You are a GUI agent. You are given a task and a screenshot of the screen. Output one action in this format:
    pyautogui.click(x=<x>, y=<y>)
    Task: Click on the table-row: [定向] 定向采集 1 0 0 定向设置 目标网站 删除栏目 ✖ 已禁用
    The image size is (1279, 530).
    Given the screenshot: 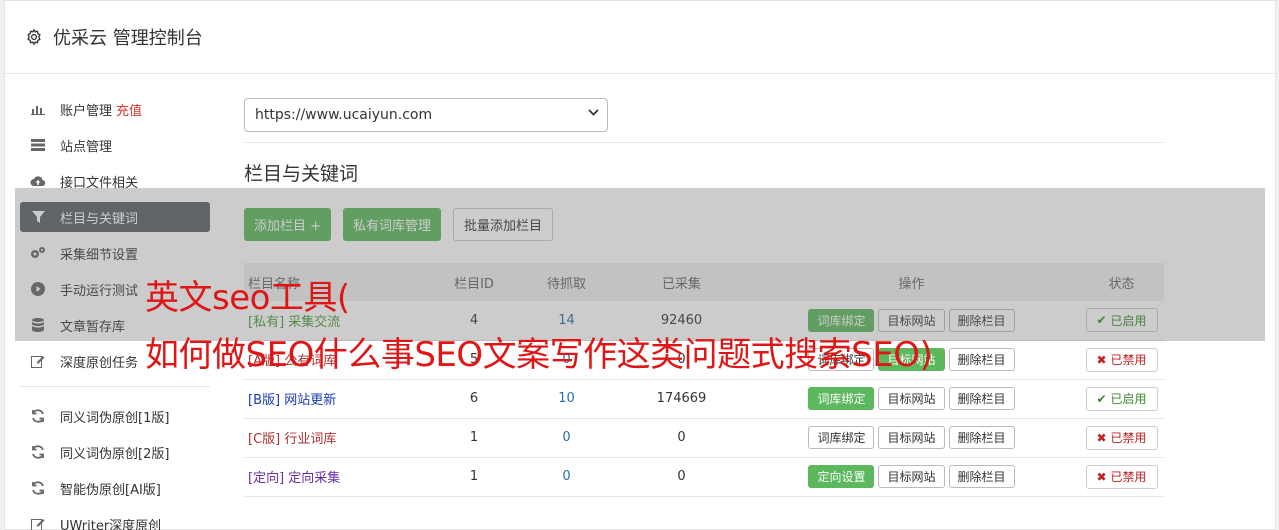 What is the action you would take?
    pyautogui.click(x=704, y=476)
    